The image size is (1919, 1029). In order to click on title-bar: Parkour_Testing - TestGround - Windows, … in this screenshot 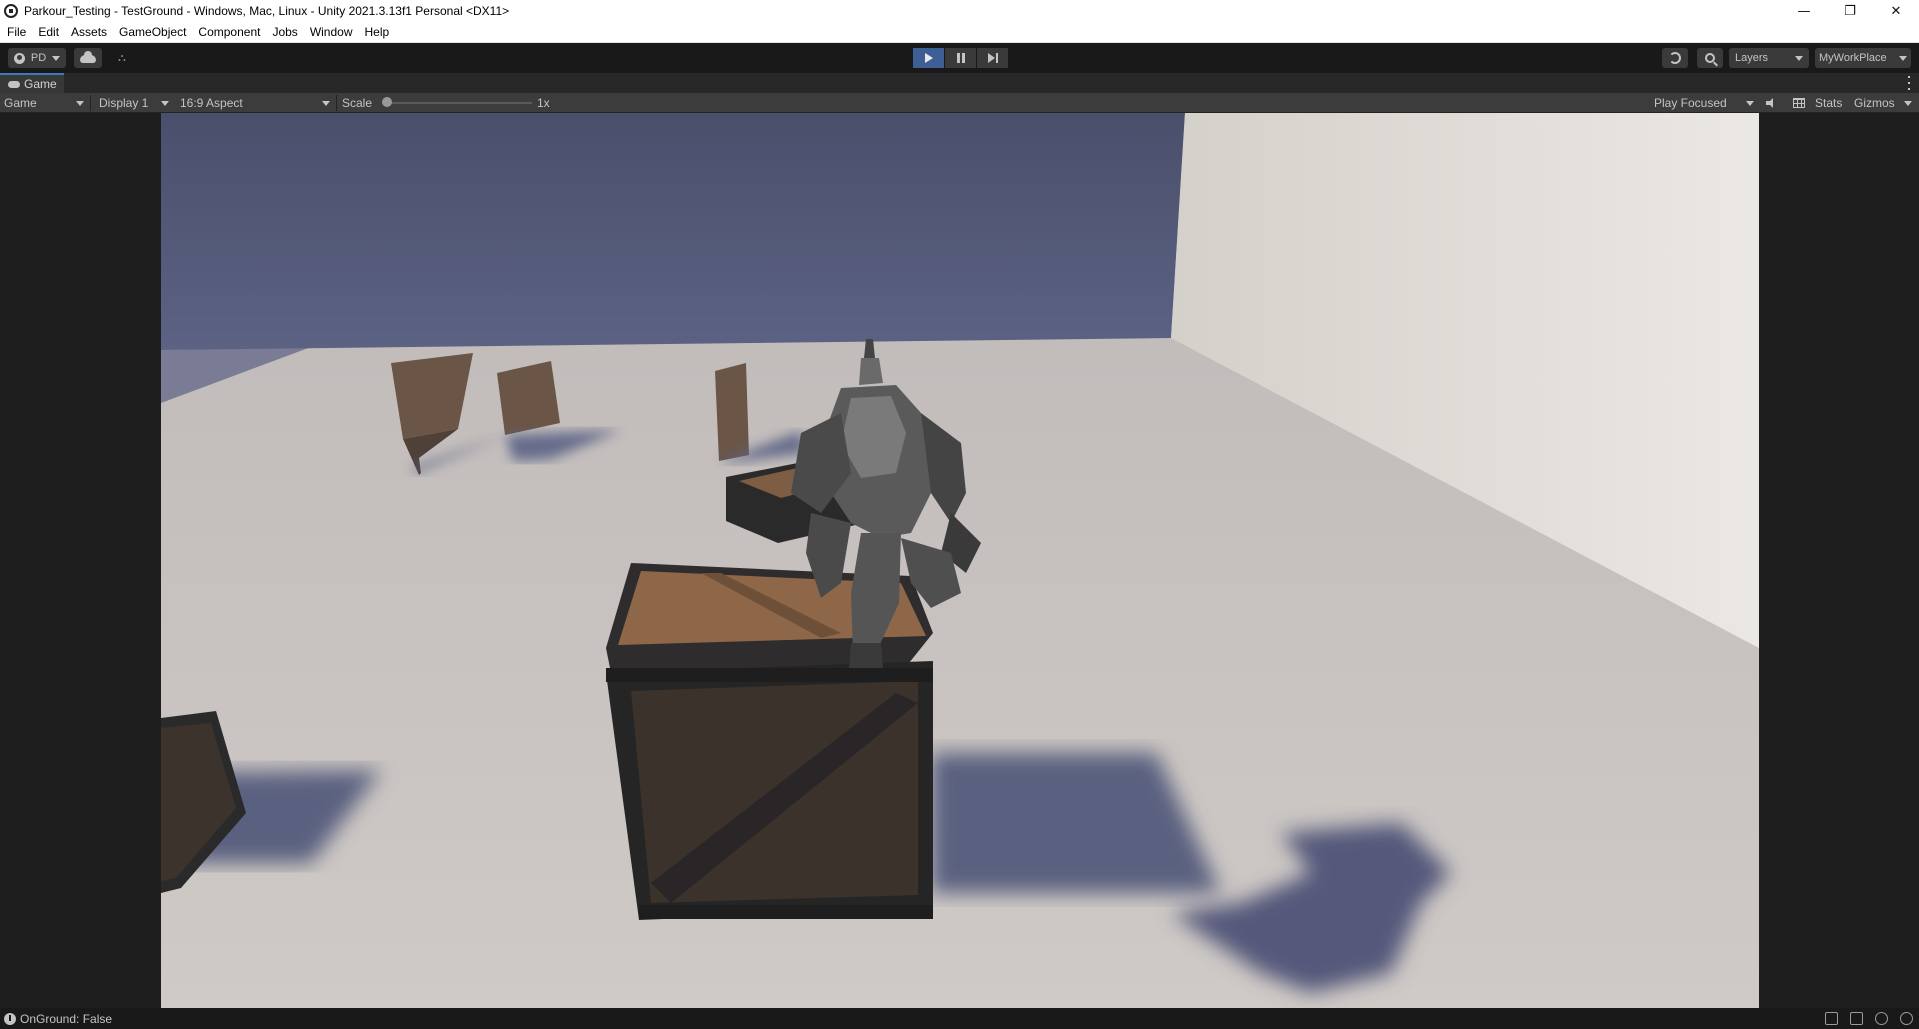, I will do `click(959, 11)`.